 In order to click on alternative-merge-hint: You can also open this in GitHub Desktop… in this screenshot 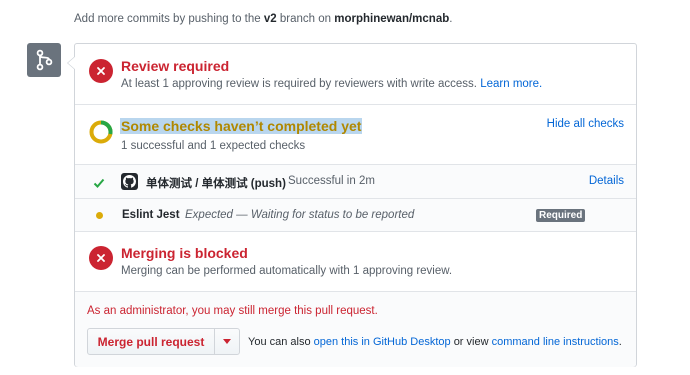, I will do `click(435, 342)`.